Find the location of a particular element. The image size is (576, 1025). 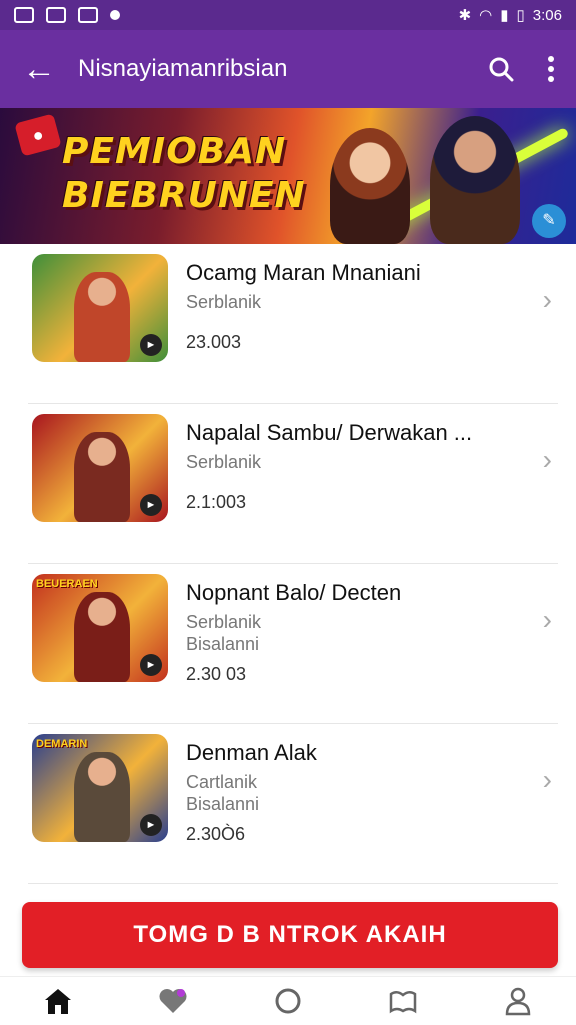

thumbnail-caption: BEUERAEN is located at coordinates (67, 584).